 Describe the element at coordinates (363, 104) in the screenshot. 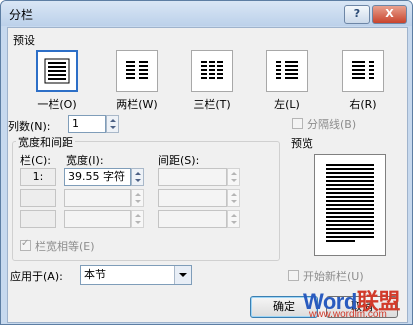

I see `preset-label-right: 右(R)` at that location.